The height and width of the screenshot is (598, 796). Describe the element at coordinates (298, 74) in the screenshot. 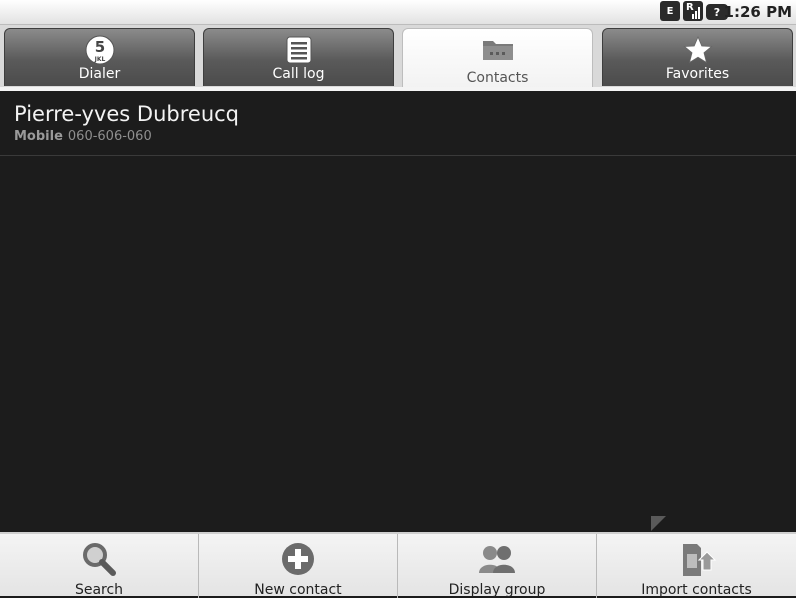

I see `tab-call-log-label: Call log` at that location.